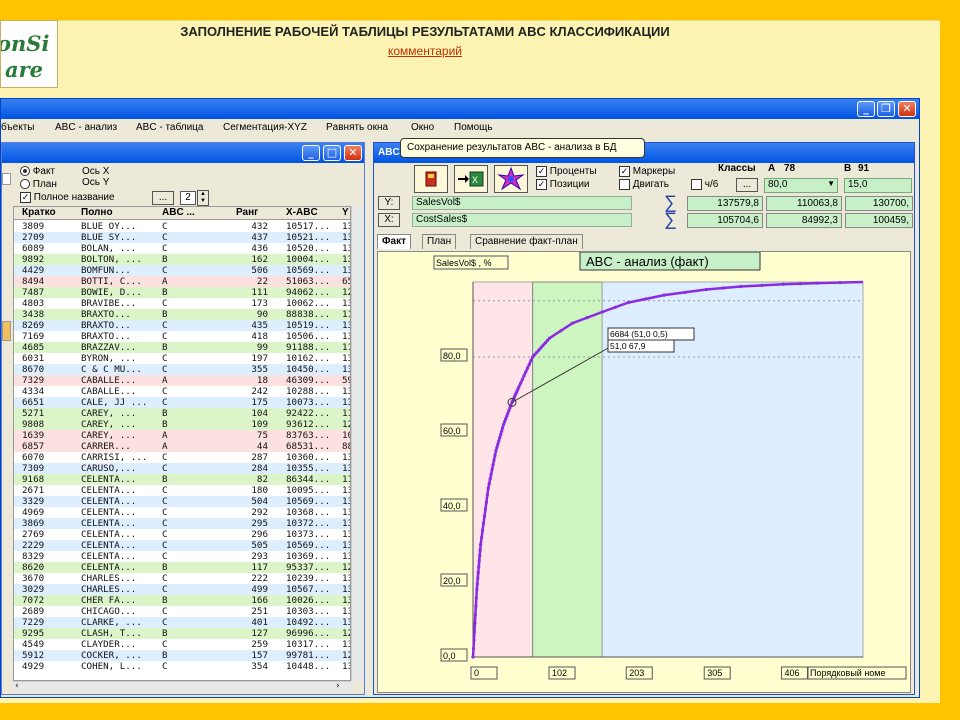  Describe the element at coordinates (831, 183) in the screenshot. I see `chevron-down-icon: ▼` at that location.